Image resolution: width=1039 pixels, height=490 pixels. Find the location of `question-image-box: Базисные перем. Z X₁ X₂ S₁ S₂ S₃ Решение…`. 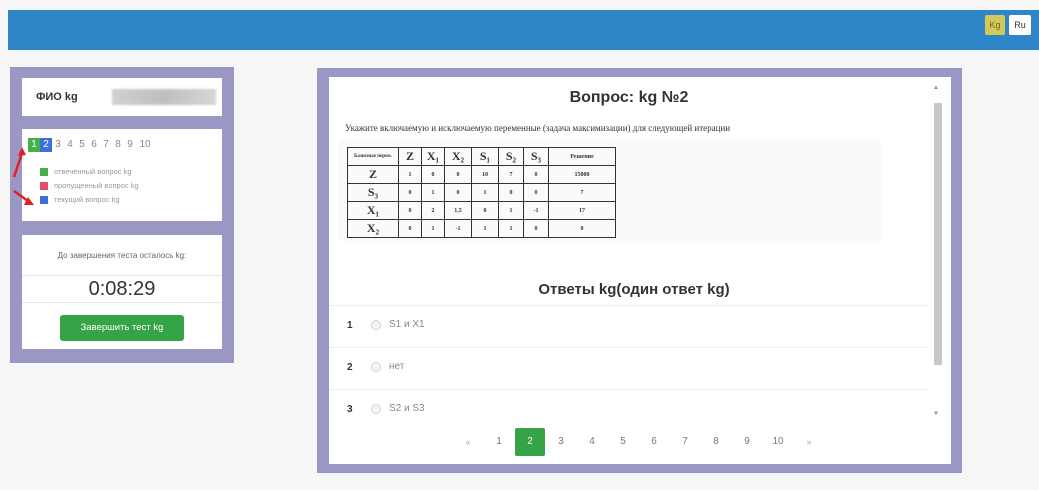

question-image-box: Базисные перем. Z X₁ X₂ S₁ S₂ S₃ Решение… is located at coordinates (610, 190).